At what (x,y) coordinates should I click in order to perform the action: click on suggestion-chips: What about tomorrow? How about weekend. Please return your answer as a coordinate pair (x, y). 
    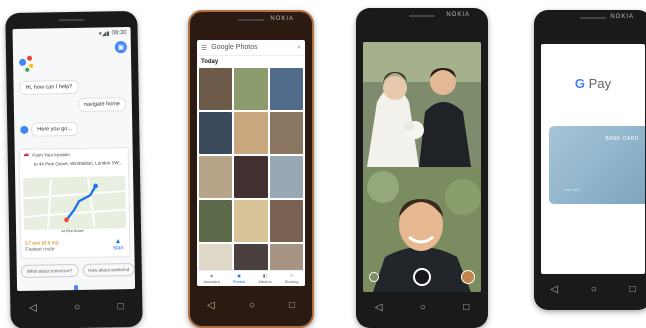
    Looking at the image, I should click on (78, 270).